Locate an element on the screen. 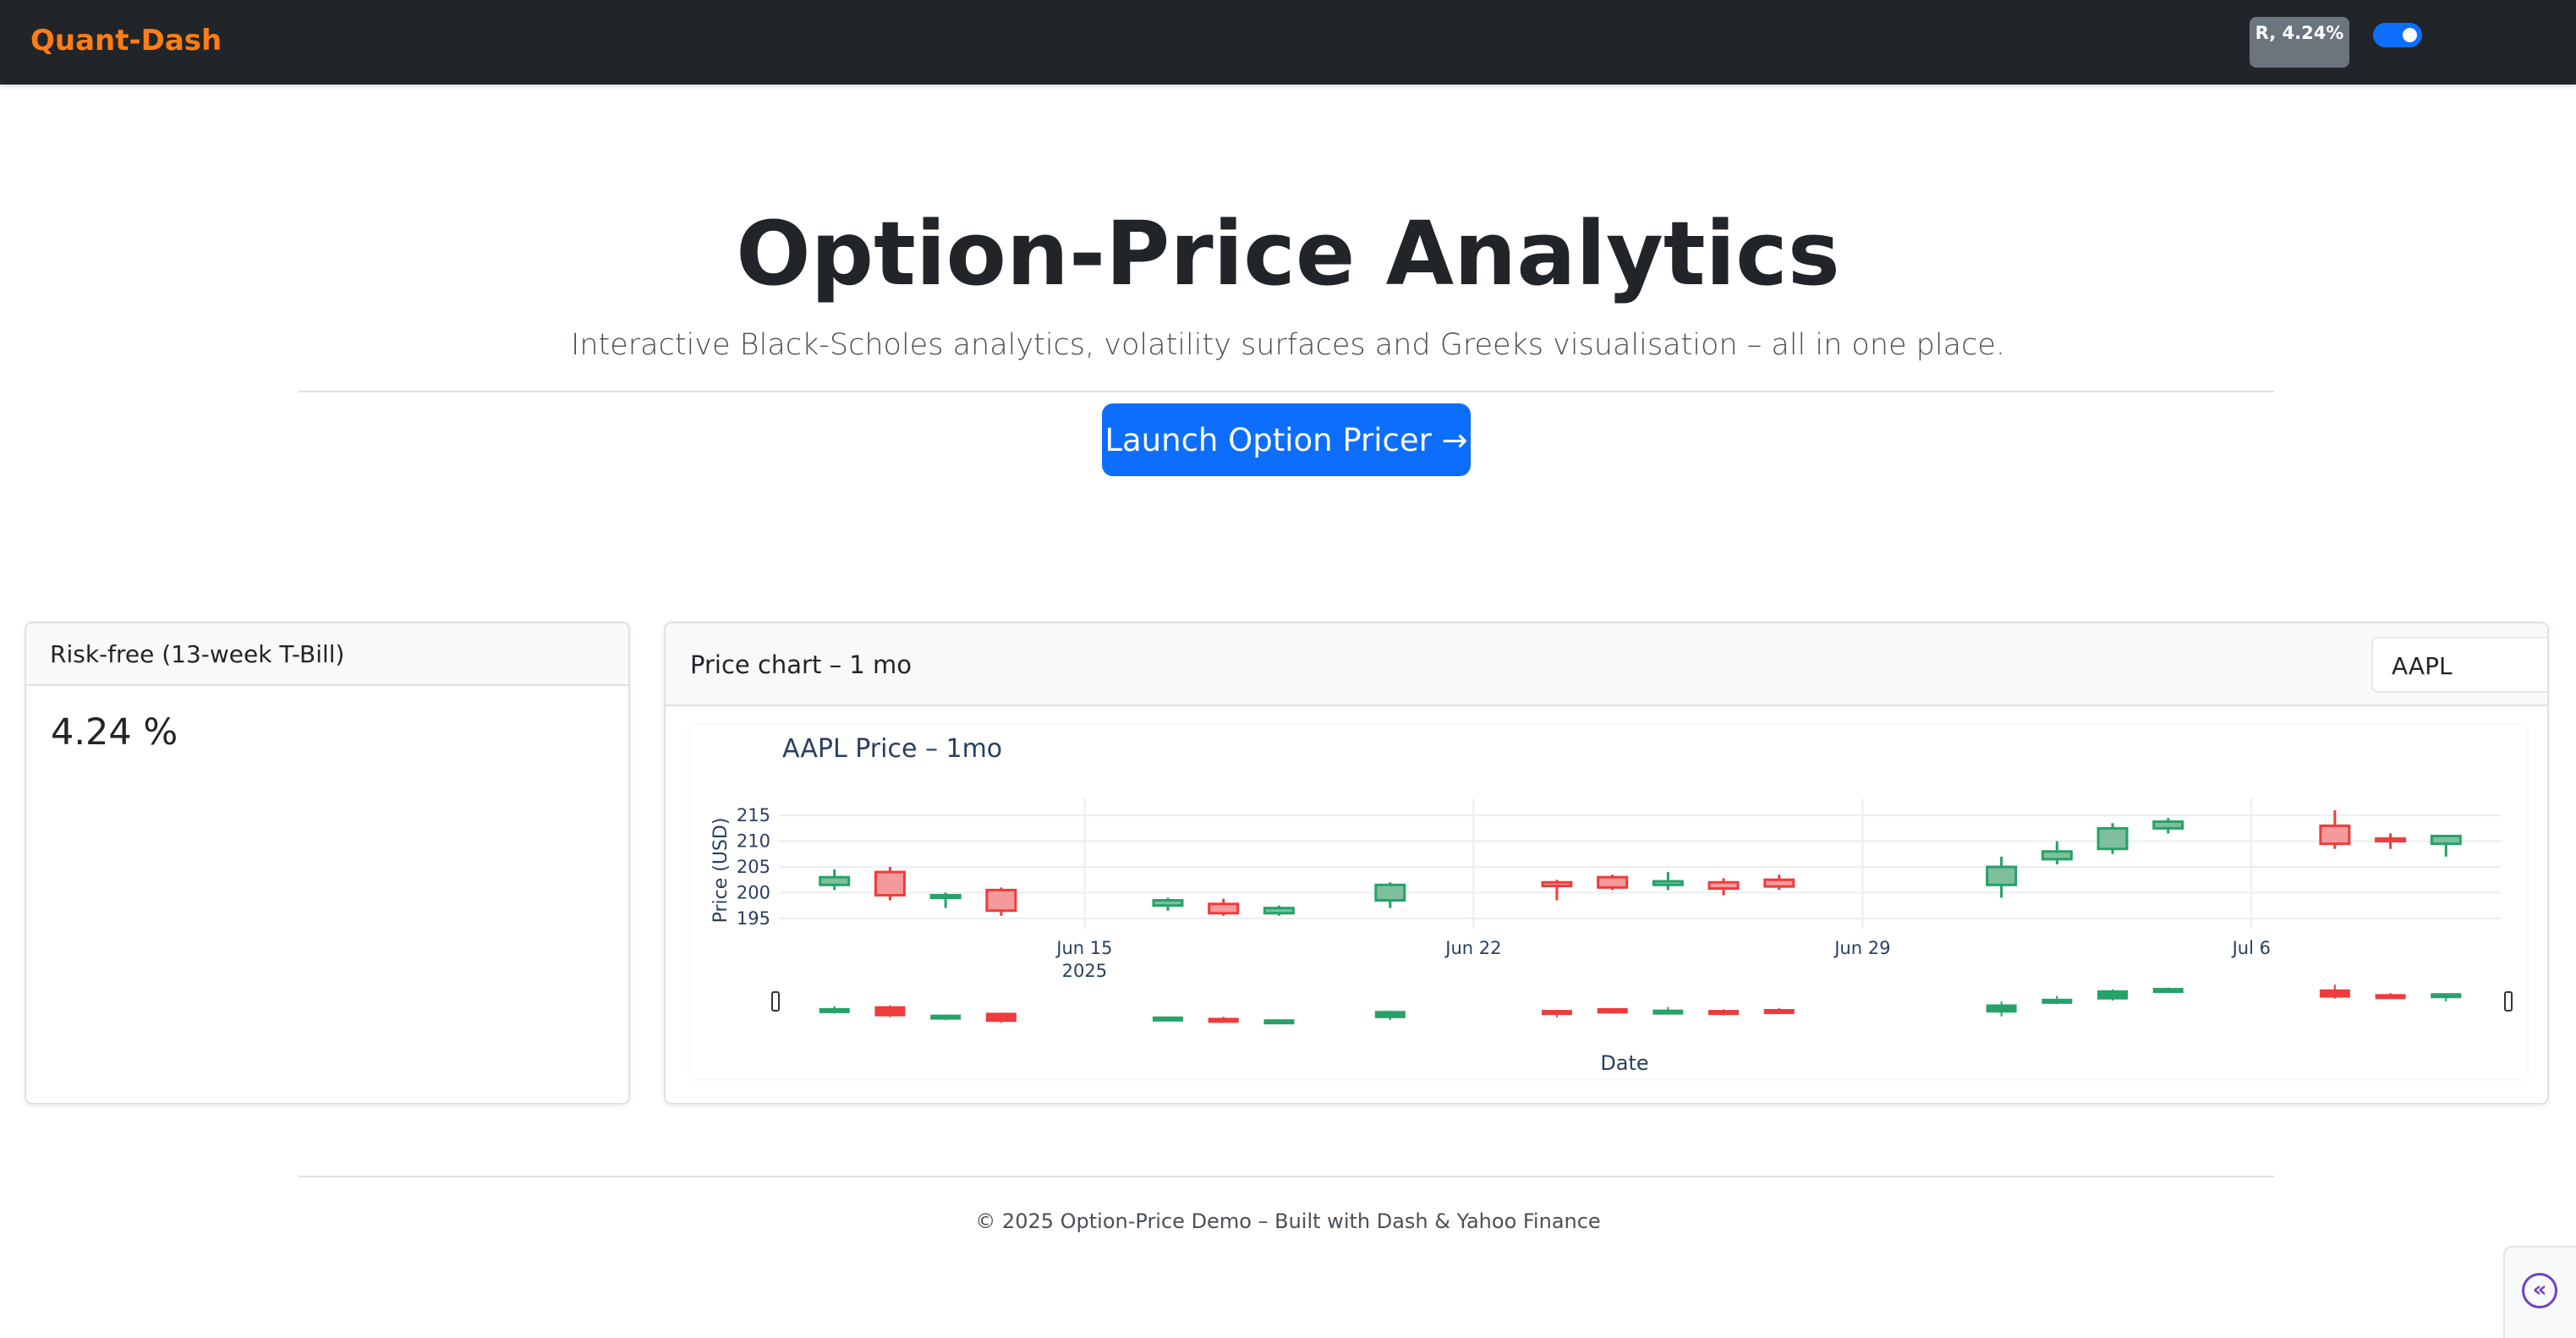  y-tick-label: 195 is located at coordinates (753, 918).